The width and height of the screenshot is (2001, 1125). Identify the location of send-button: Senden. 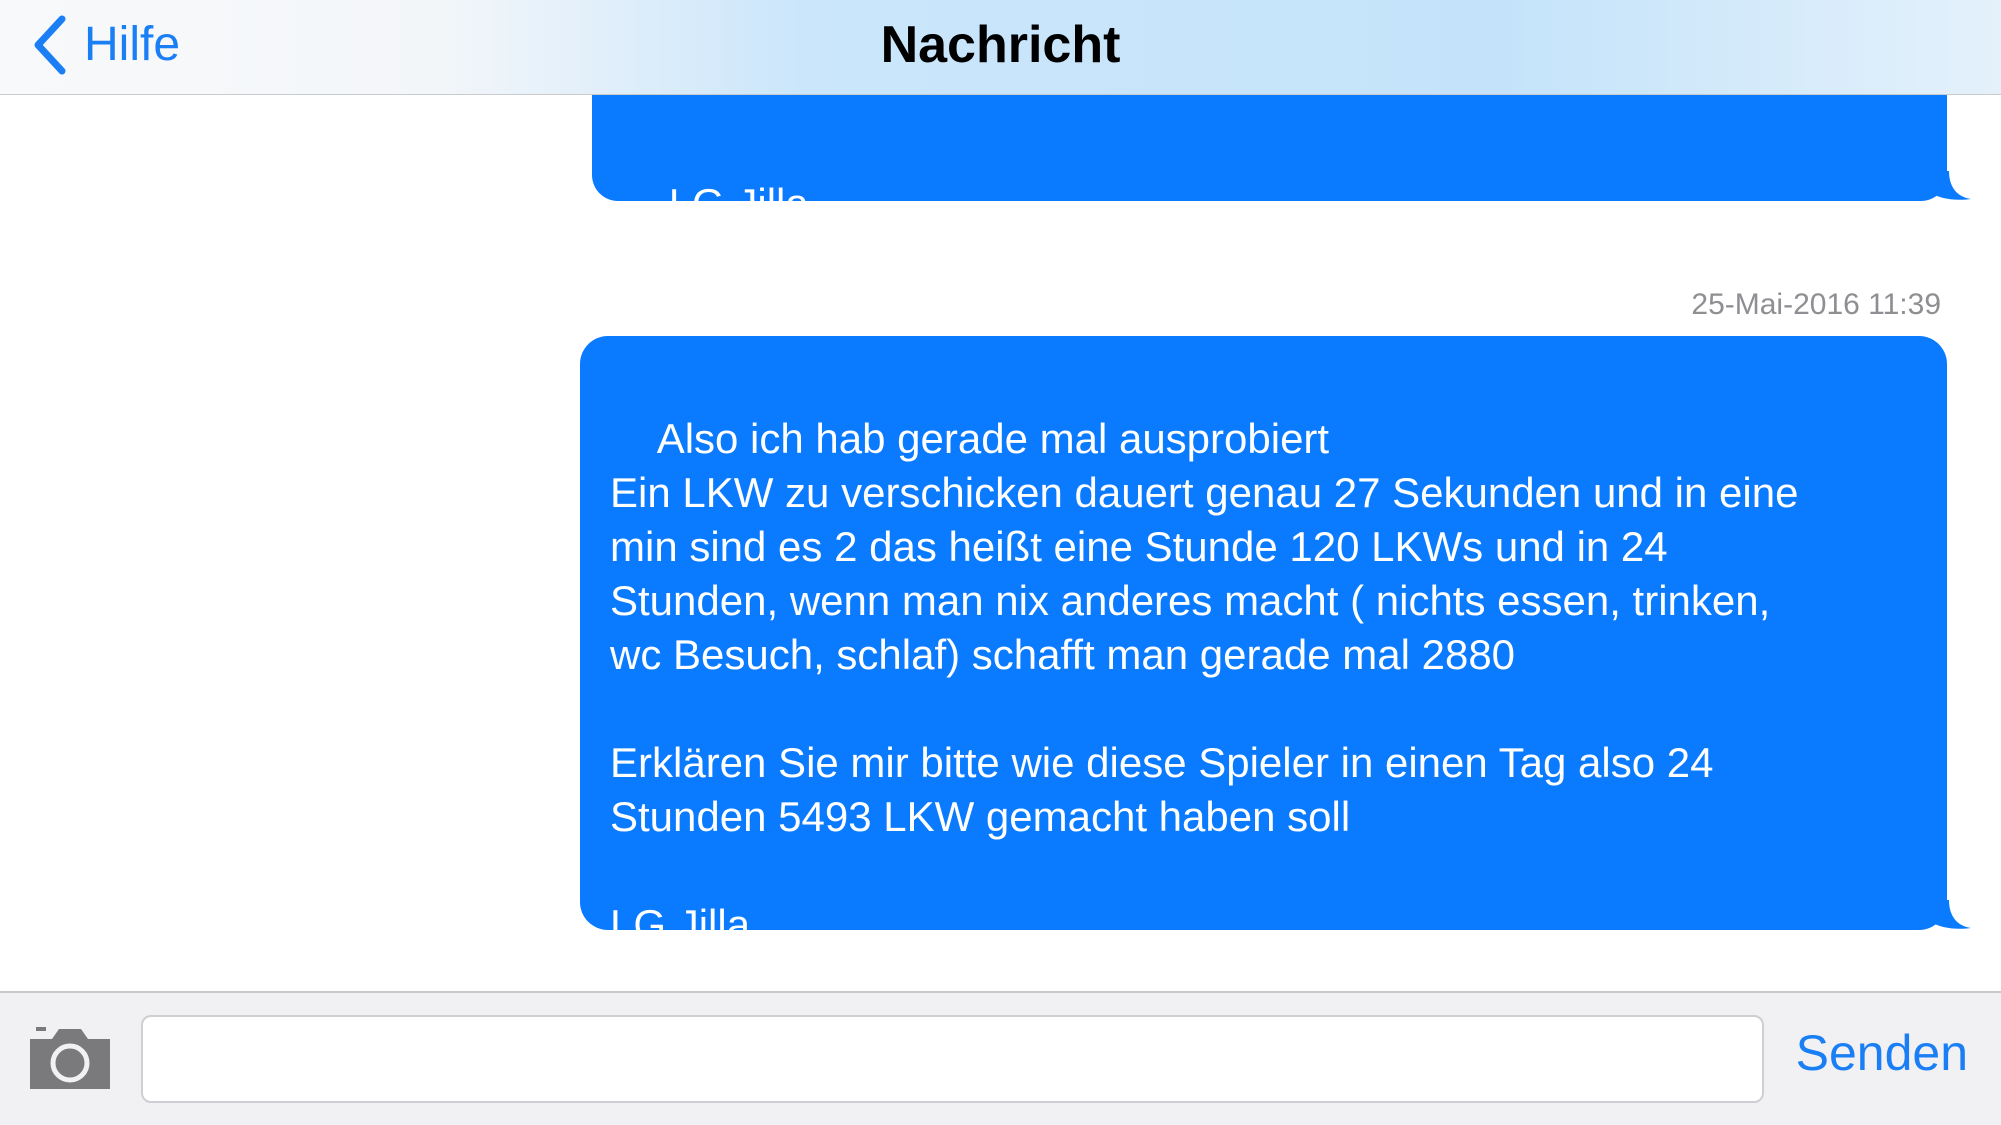
(1882, 1053).